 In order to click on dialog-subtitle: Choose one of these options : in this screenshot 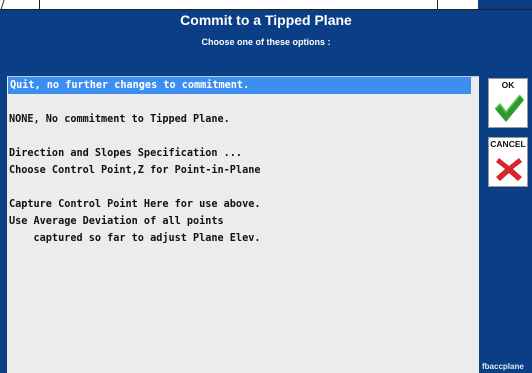, I will do `click(266, 42)`.